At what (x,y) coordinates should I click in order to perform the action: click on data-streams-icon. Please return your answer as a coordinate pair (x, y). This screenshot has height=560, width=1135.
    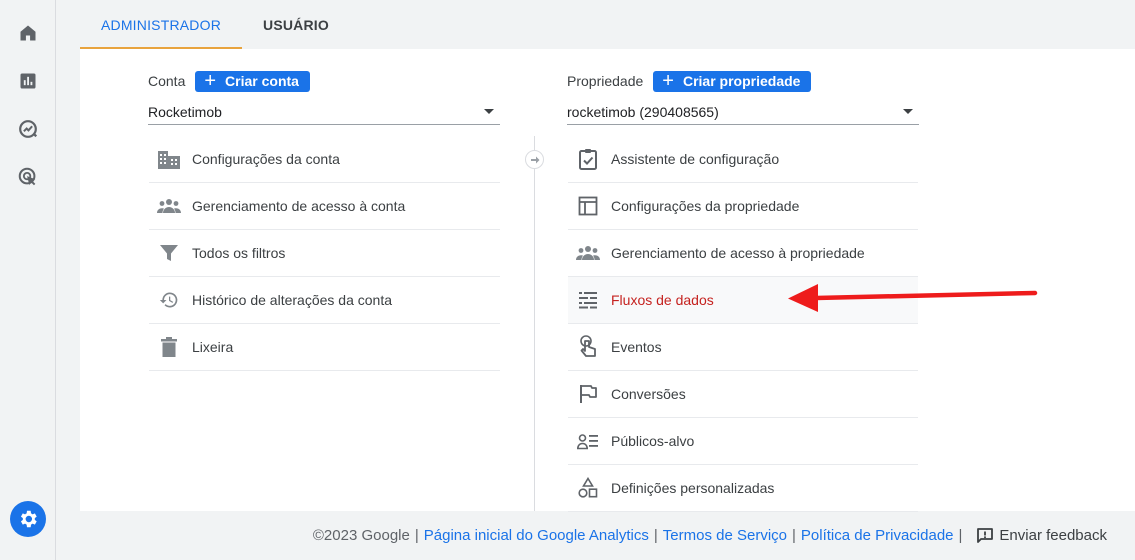
    Looking at the image, I should click on (588, 300).